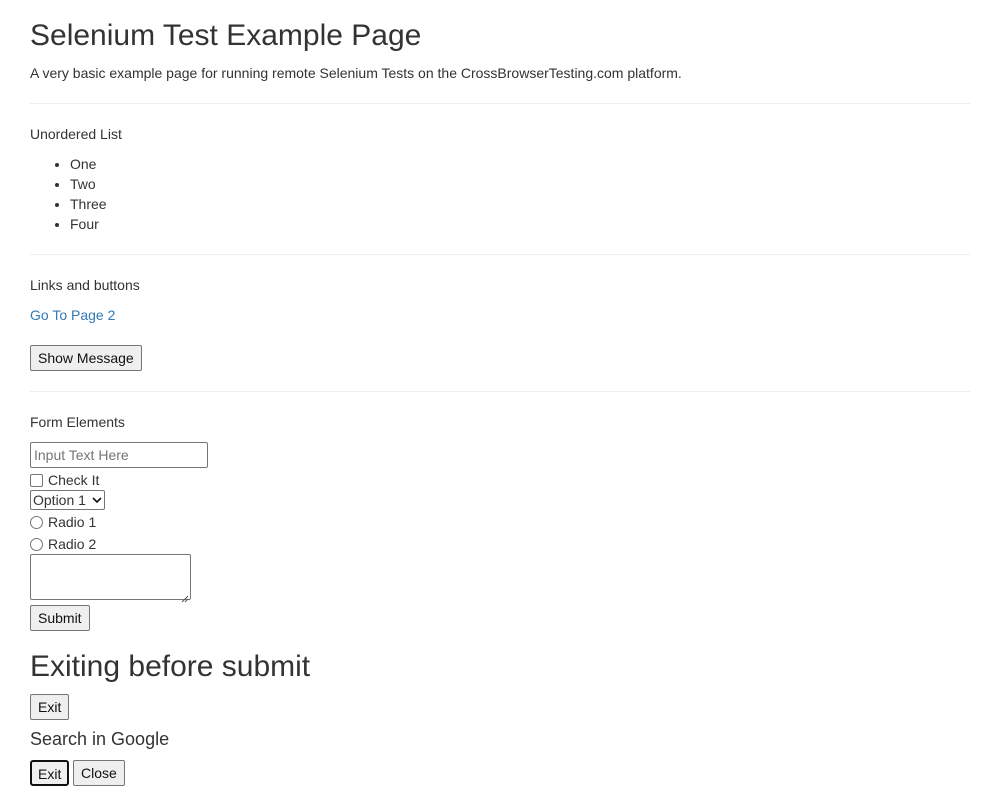  Describe the element at coordinates (226, 35) in the screenshot. I see `page-title: Selenium Test Example Page` at that location.